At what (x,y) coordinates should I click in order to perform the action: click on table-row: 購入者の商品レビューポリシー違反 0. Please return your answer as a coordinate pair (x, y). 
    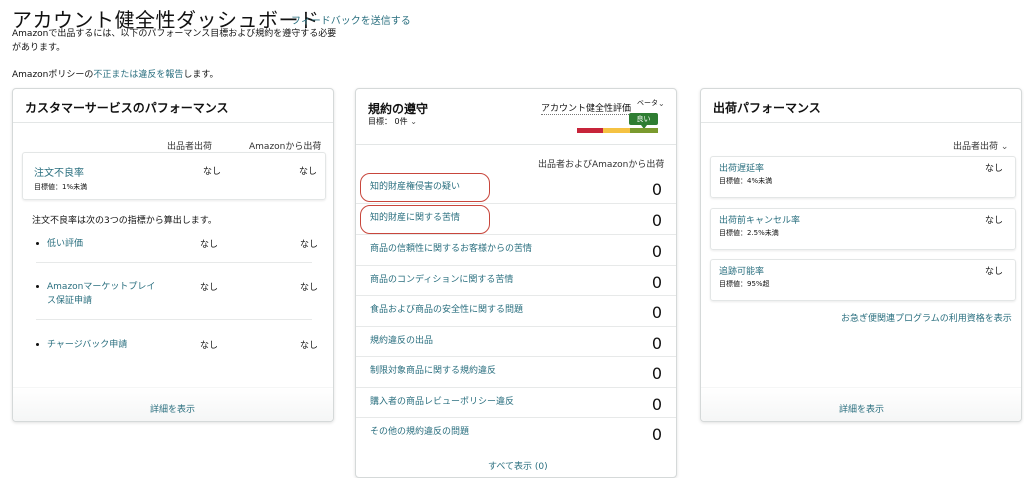
    Looking at the image, I should click on (516, 402).